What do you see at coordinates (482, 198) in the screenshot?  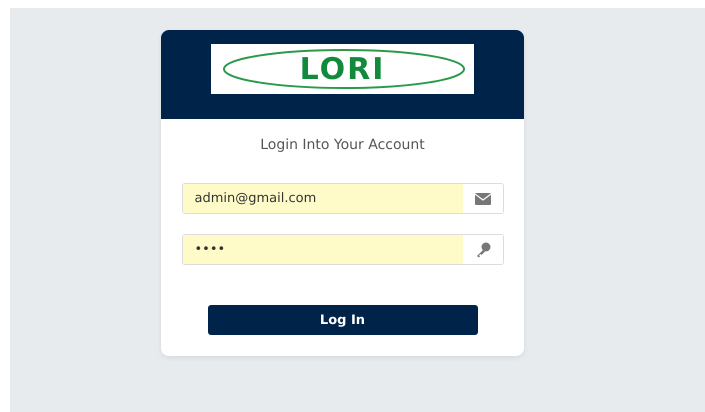 I see `envelope-icon` at bounding box center [482, 198].